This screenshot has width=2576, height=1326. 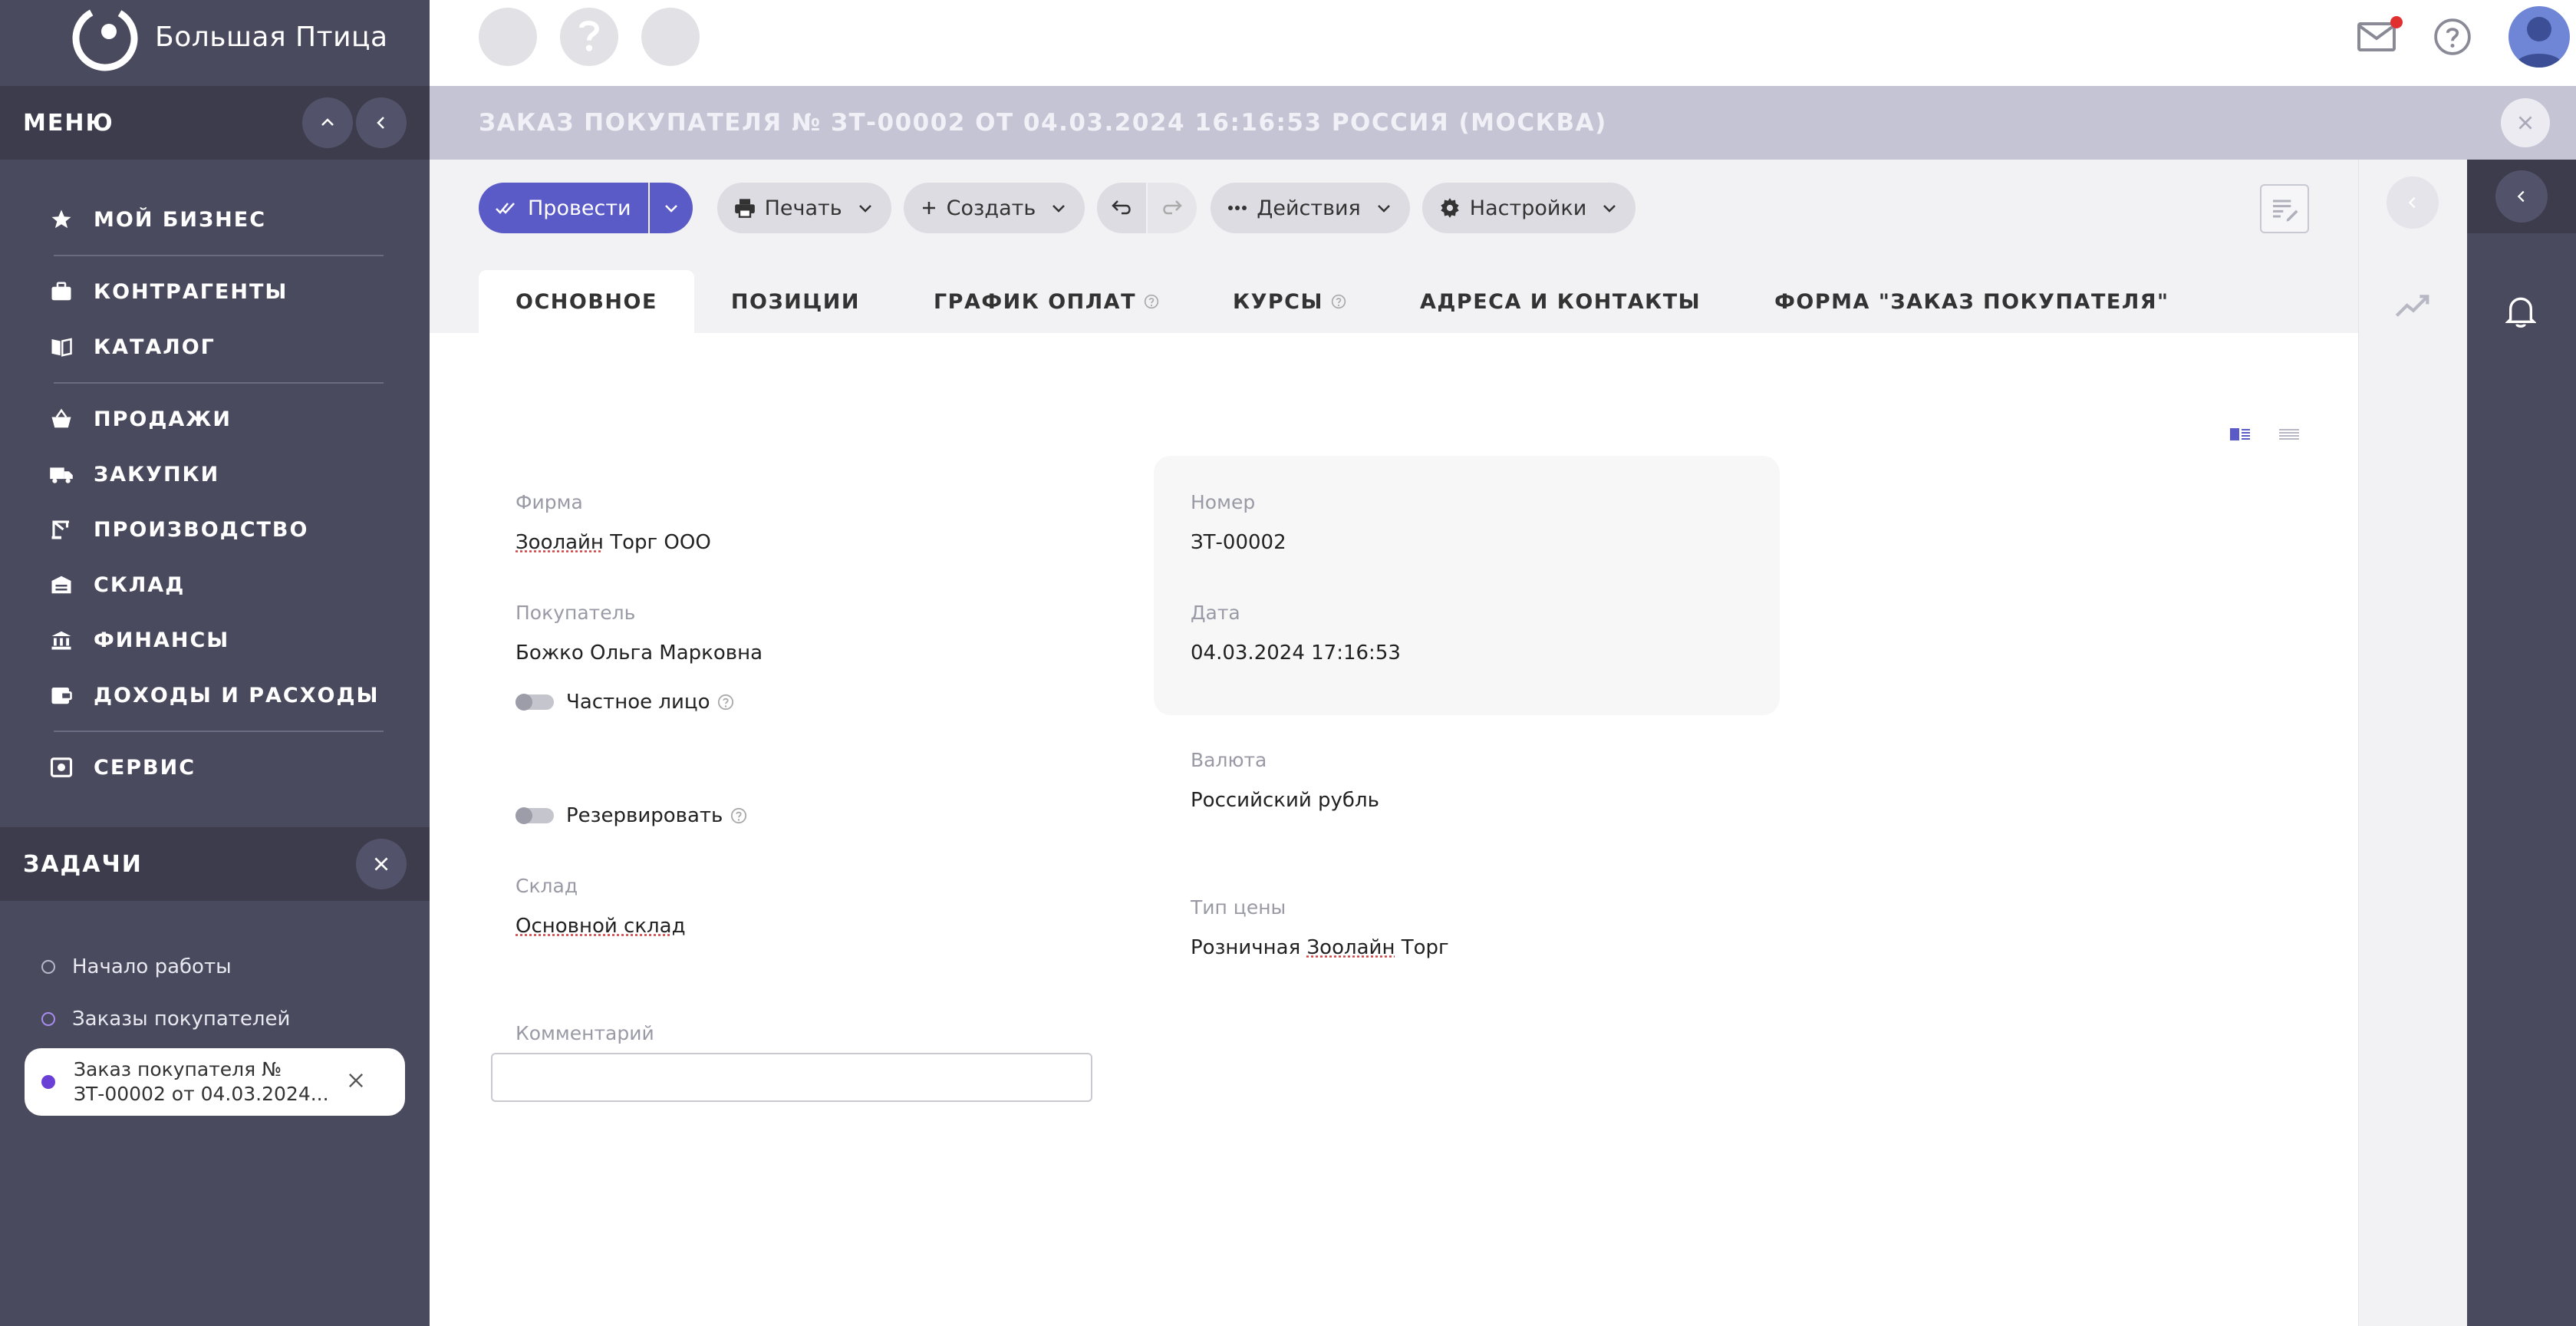 What do you see at coordinates (215, 584) in the screenshot?
I see `menu-item-warehouse: СКЛАД` at bounding box center [215, 584].